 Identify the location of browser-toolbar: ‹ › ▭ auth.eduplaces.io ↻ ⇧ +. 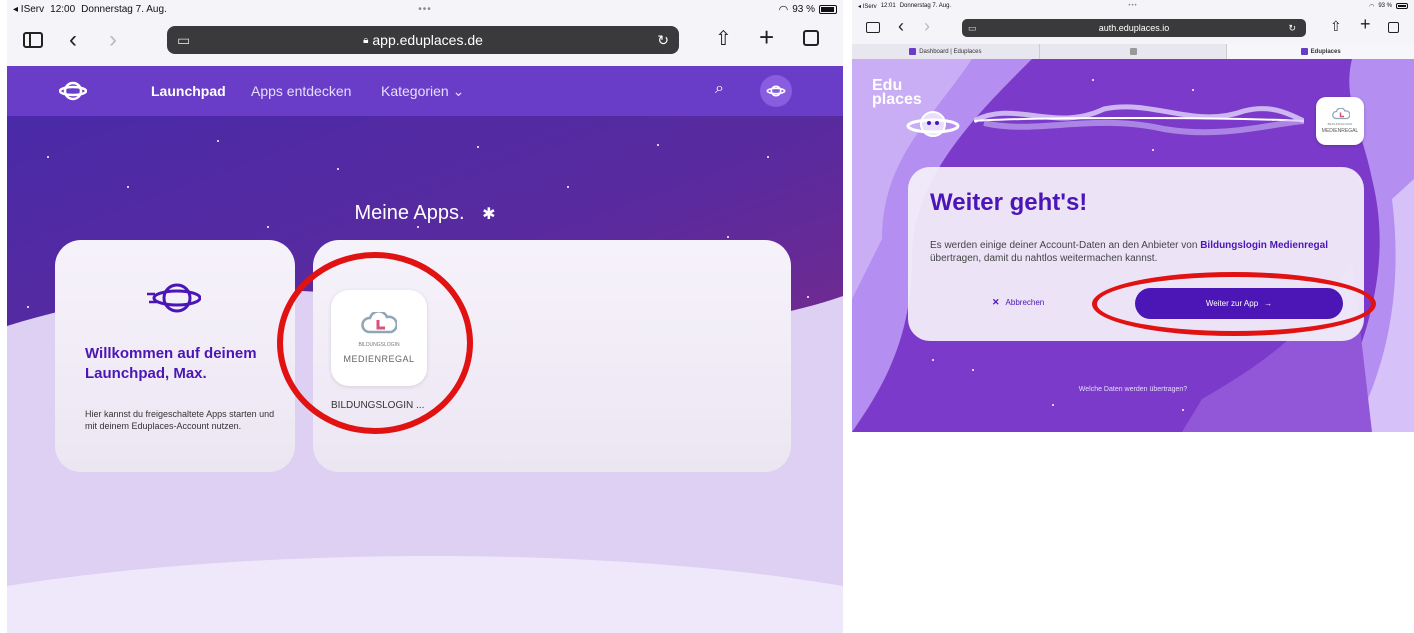
(1133, 28).